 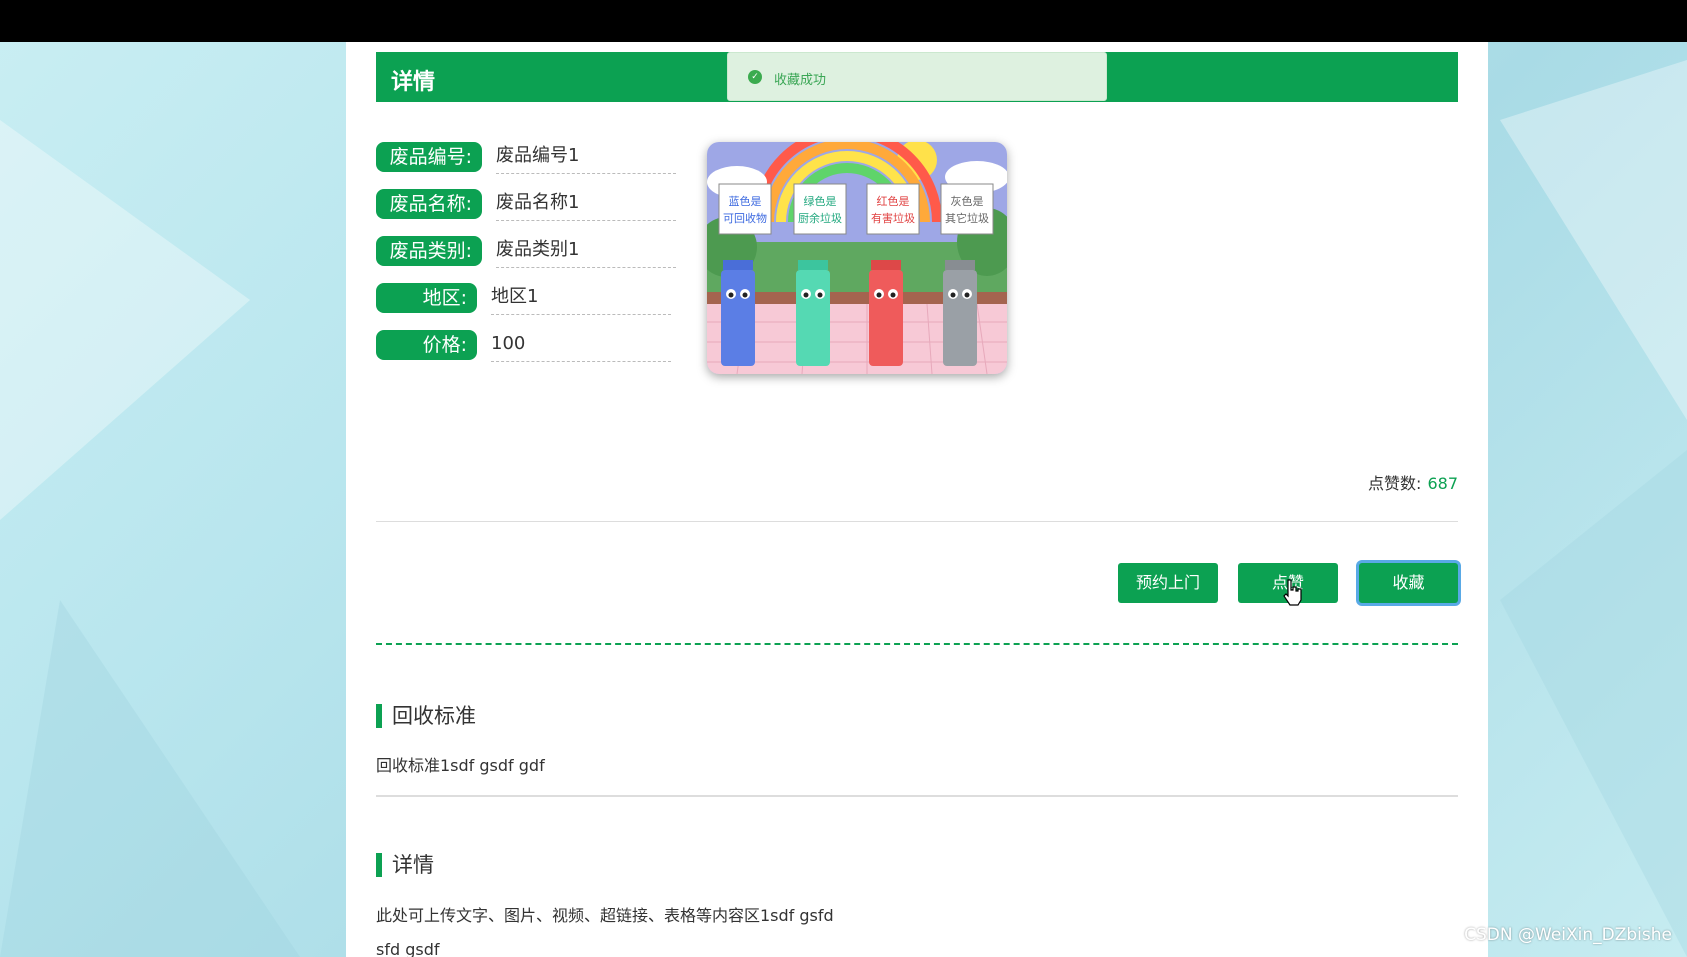 What do you see at coordinates (755, 77) in the screenshot?
I see `check-circle-icon: ✓` at bounding box center [755, 77].